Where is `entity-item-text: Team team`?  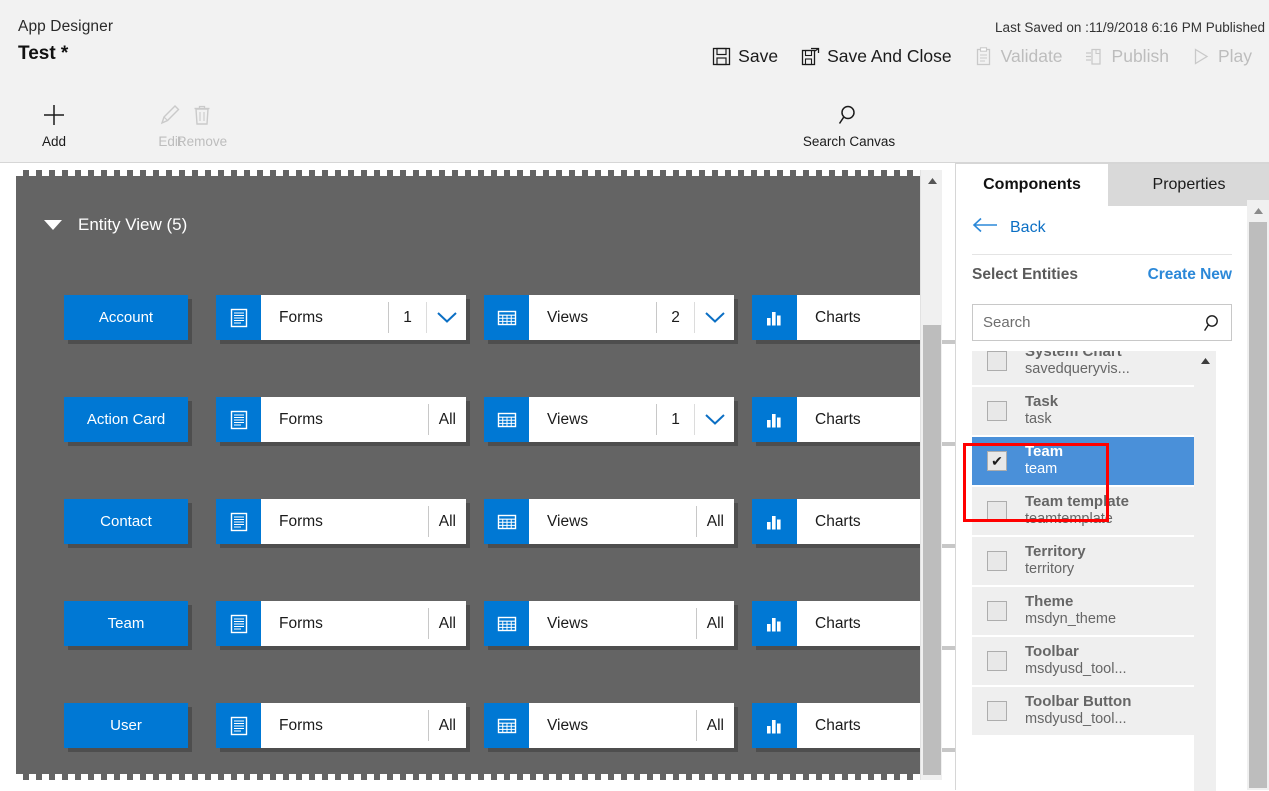 entity-item-text: Team team is located at coordinates (1044, 460).